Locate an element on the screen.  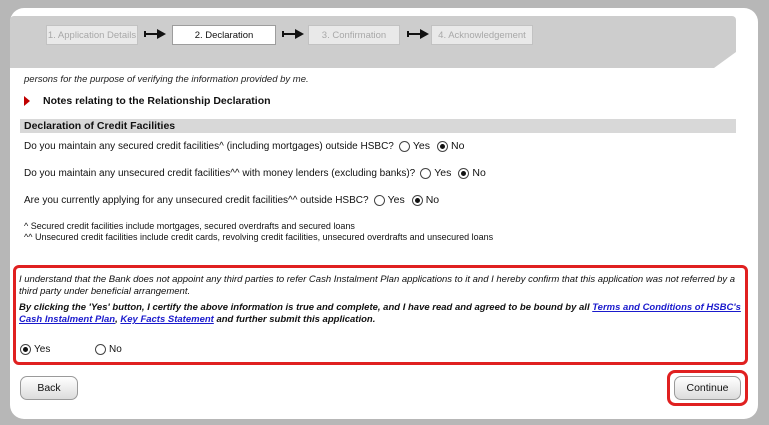
certification-suffix: and further submit this application. is located at coordinates (296, 319).